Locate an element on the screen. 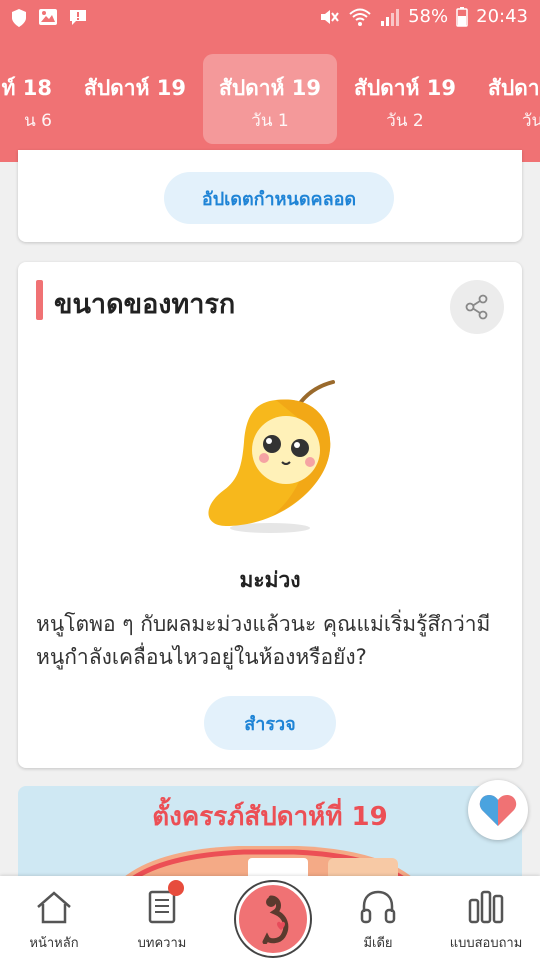  week-tab-title: ท์ 18 is located at coordinates (26, 88).